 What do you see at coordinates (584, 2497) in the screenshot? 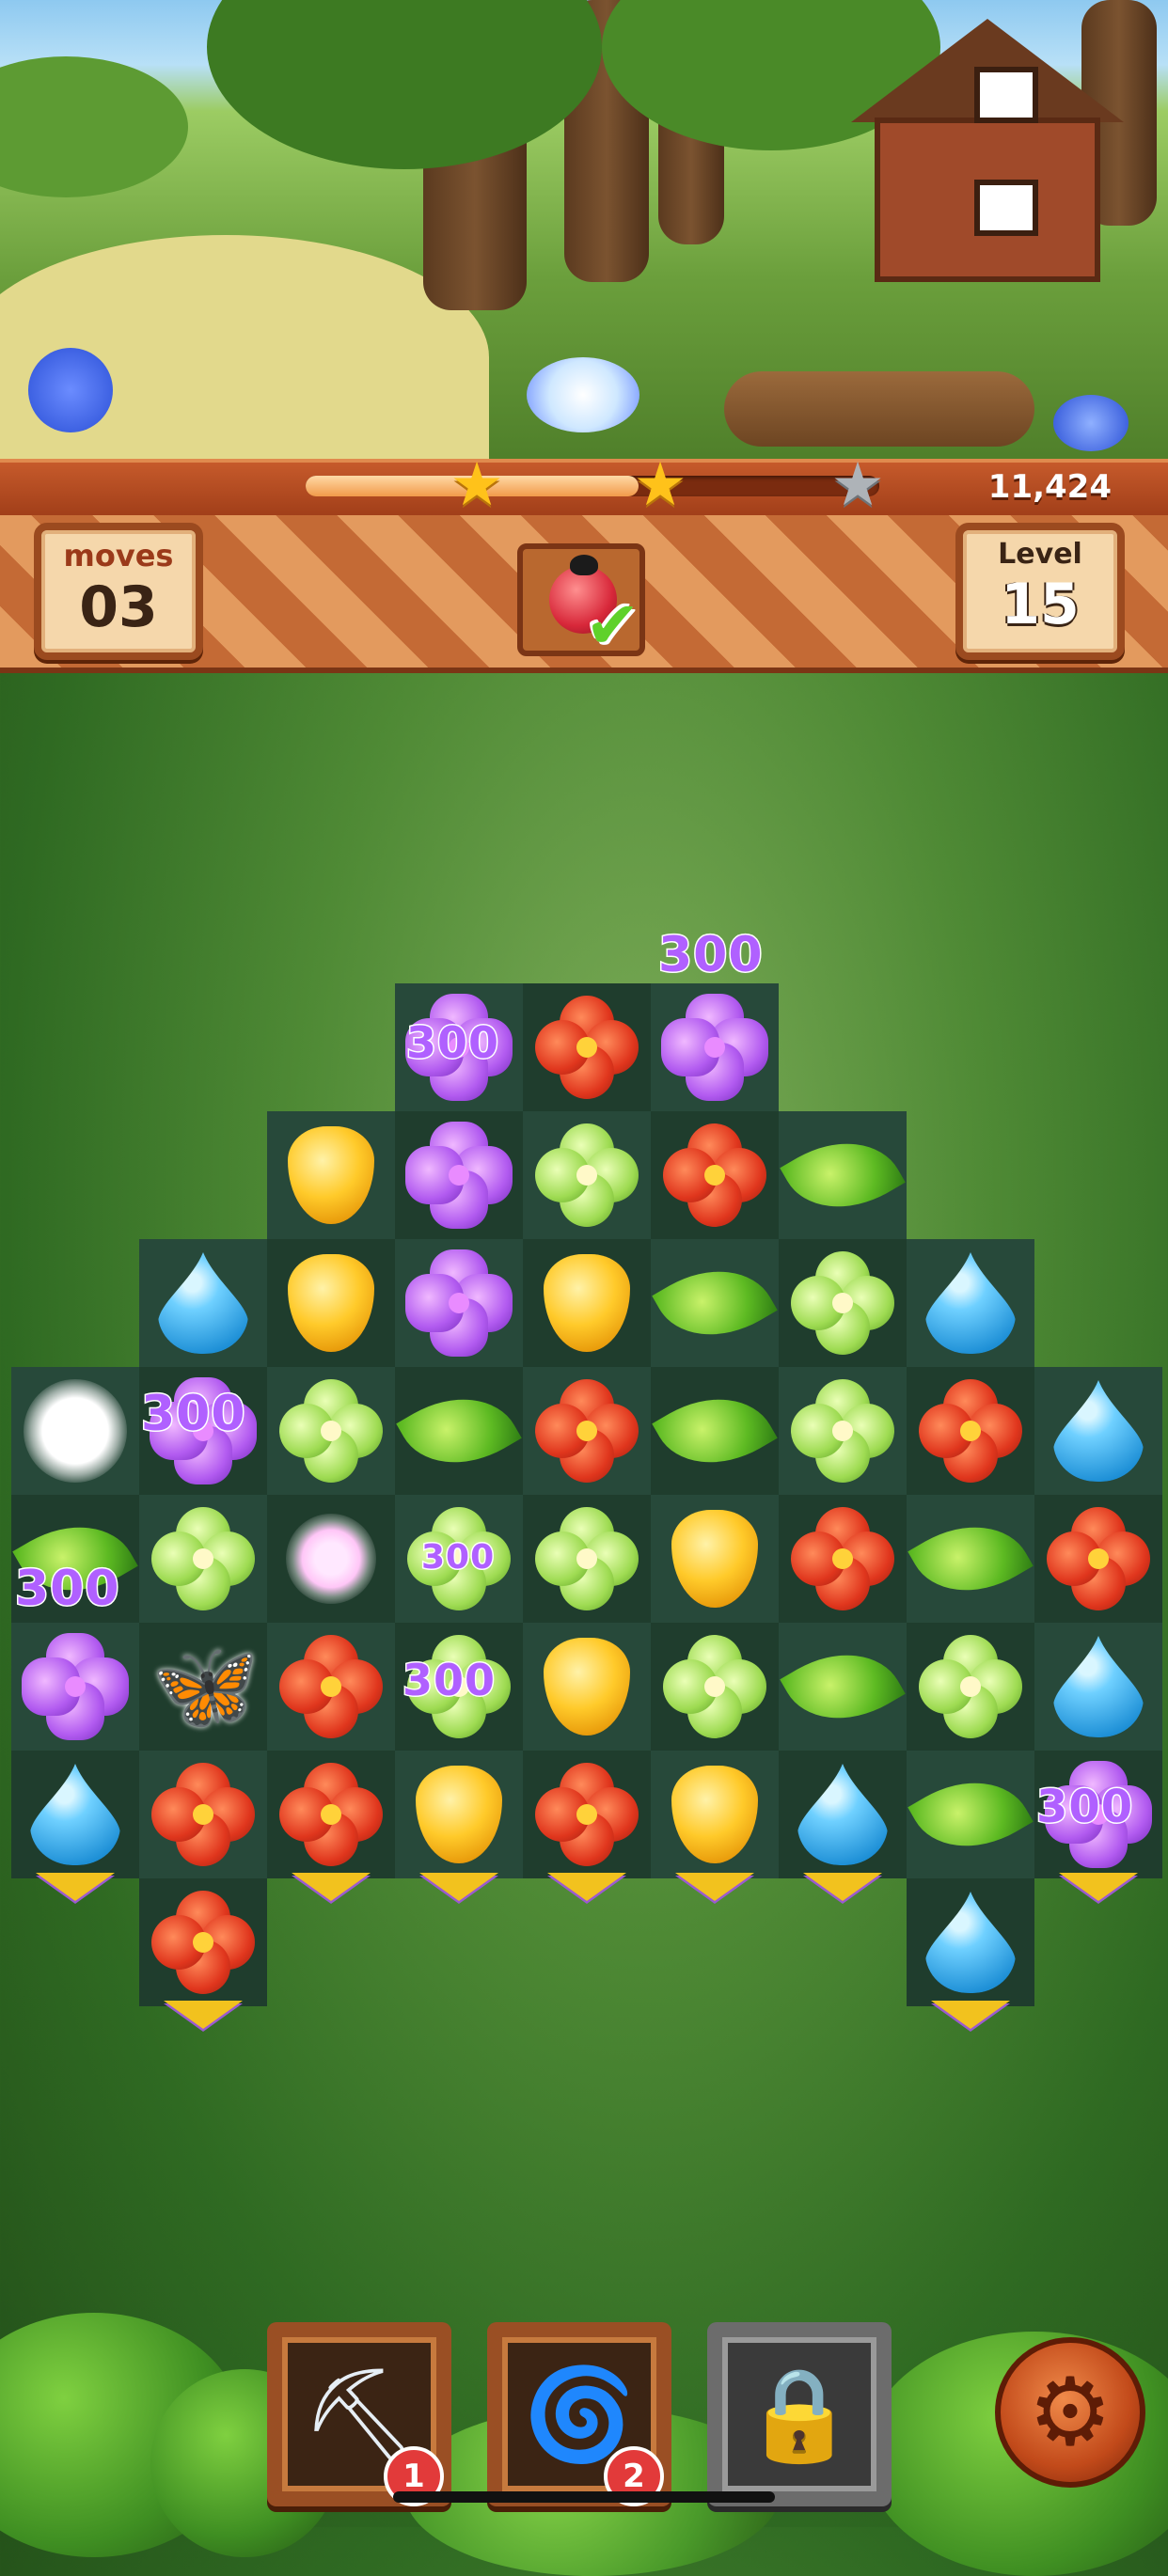
I see `home-indicator` at bounding box center [584, 2497].